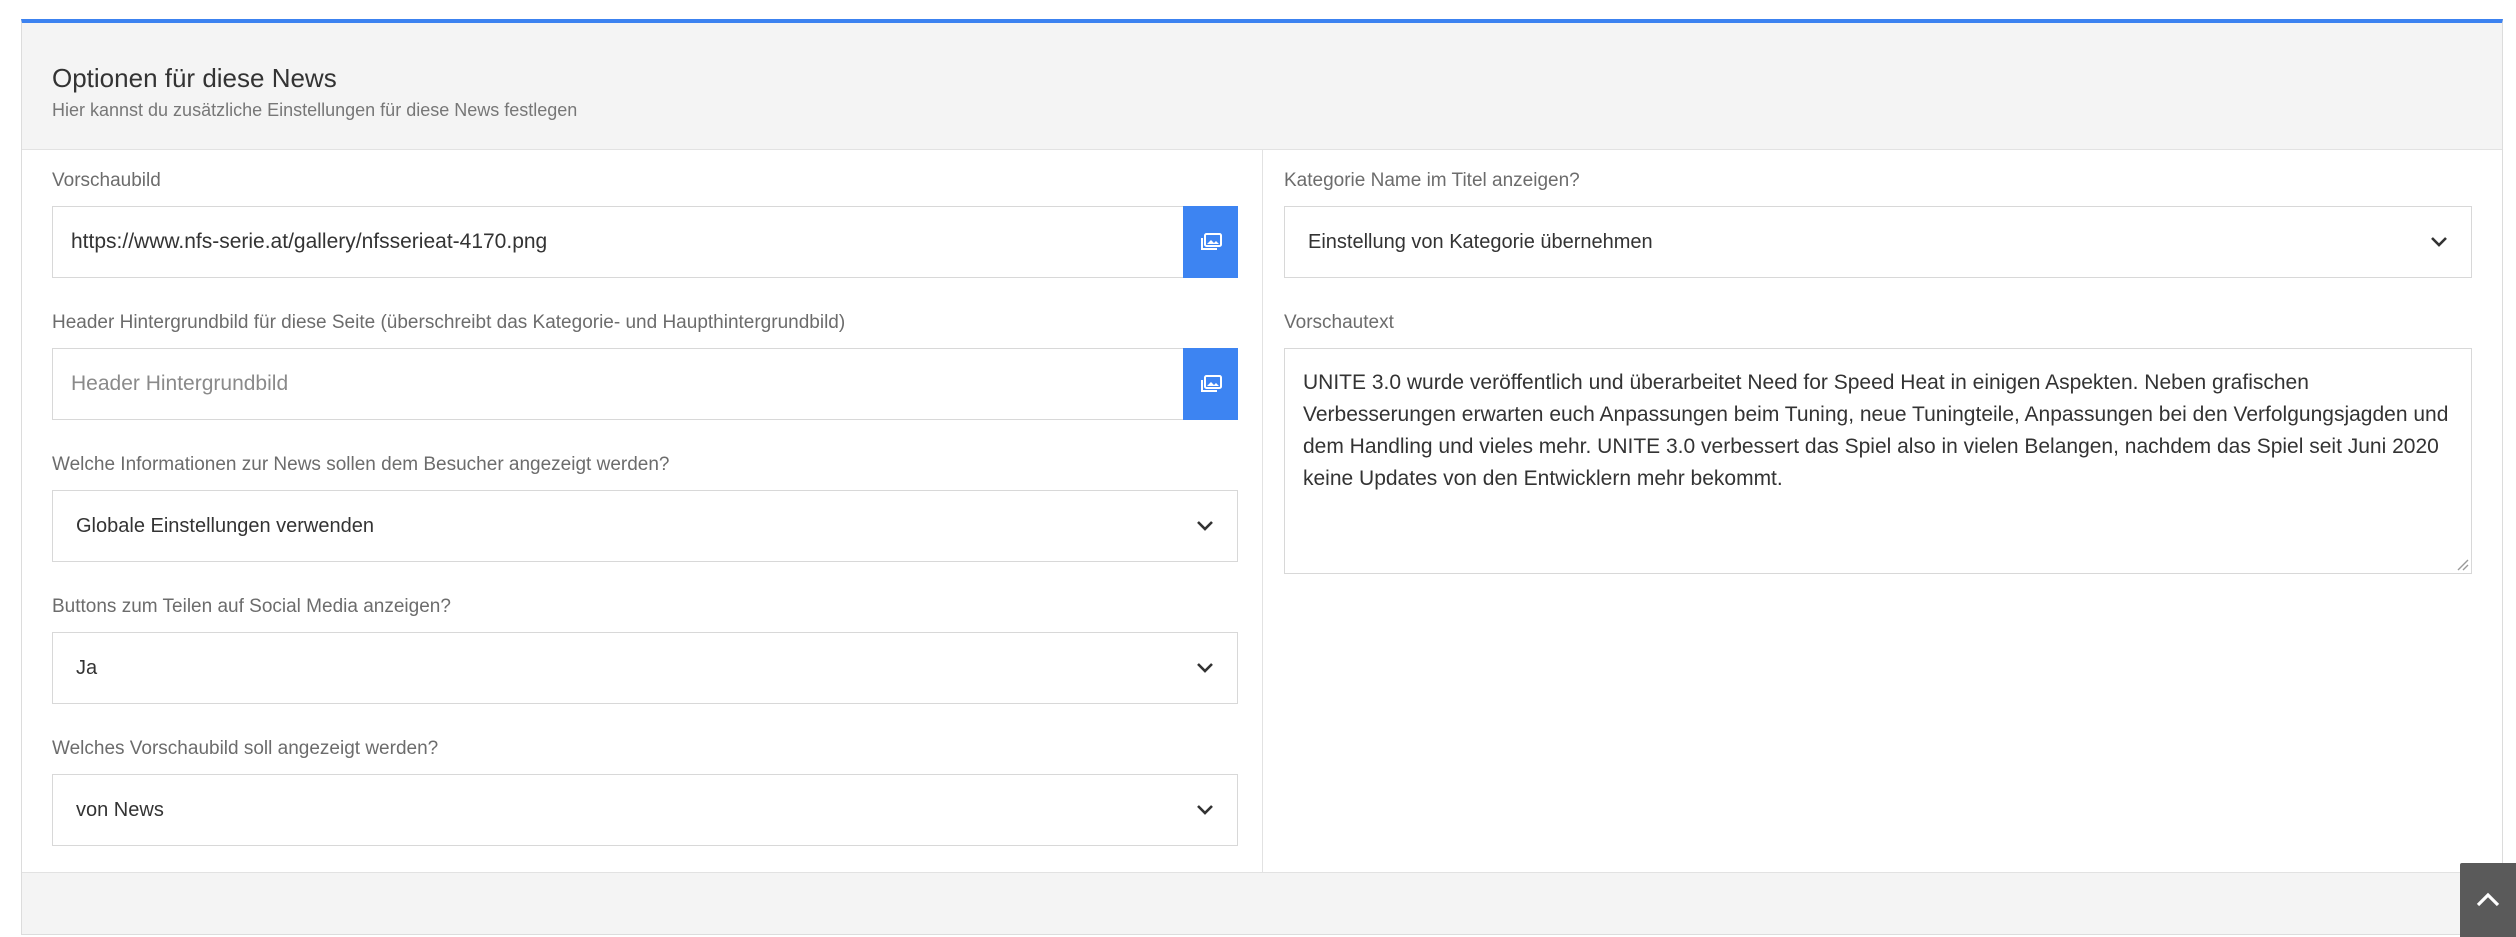 The width and height of the screenshot is (2516, 937). What do you see at coordinates (1878, 242) in the screenshot?
I see `category-in-title-select: Einstellung von Kategorie übernehmen` at bounding box center [1878, 242].